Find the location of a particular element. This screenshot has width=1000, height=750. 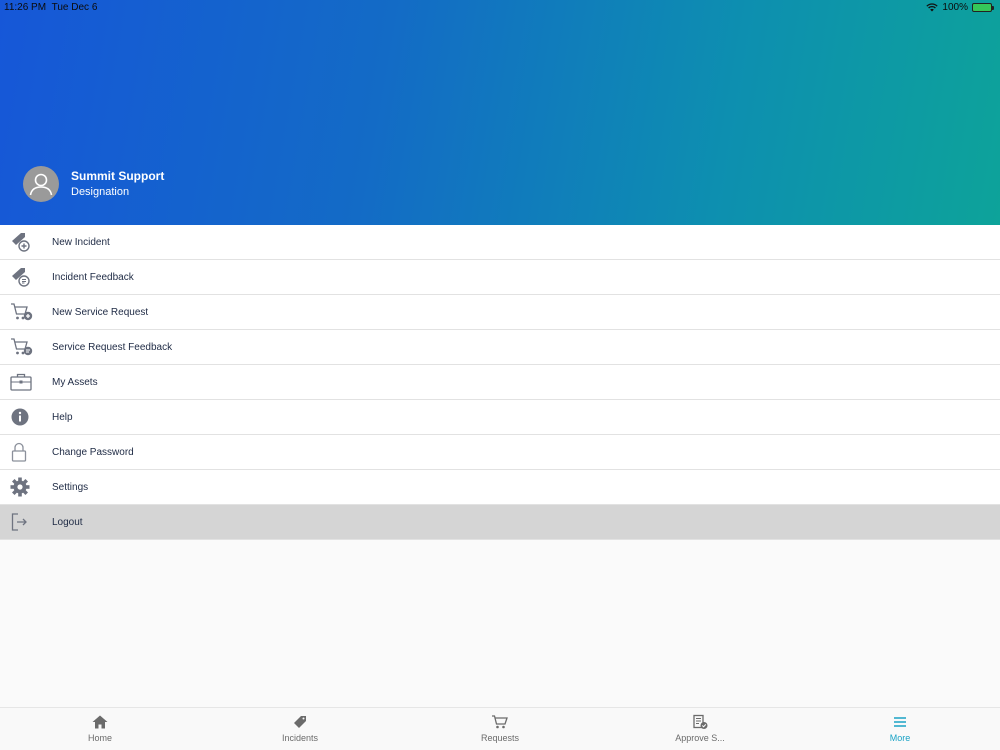

tab-requests: Requests is located at coordinates (500, 729).